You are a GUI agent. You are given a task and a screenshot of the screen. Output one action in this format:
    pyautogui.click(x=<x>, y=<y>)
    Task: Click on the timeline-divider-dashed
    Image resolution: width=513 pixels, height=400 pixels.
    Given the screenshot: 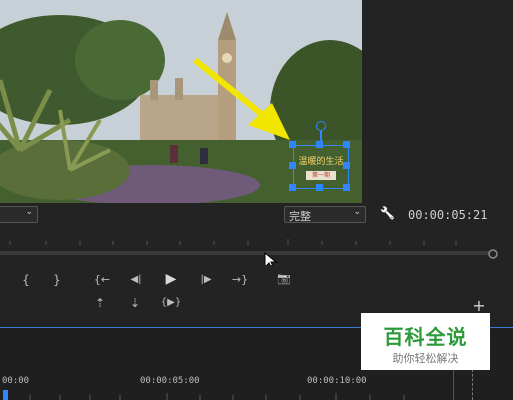 What is the action you would take?
    pyautogui.click(x=473, y=384)
    